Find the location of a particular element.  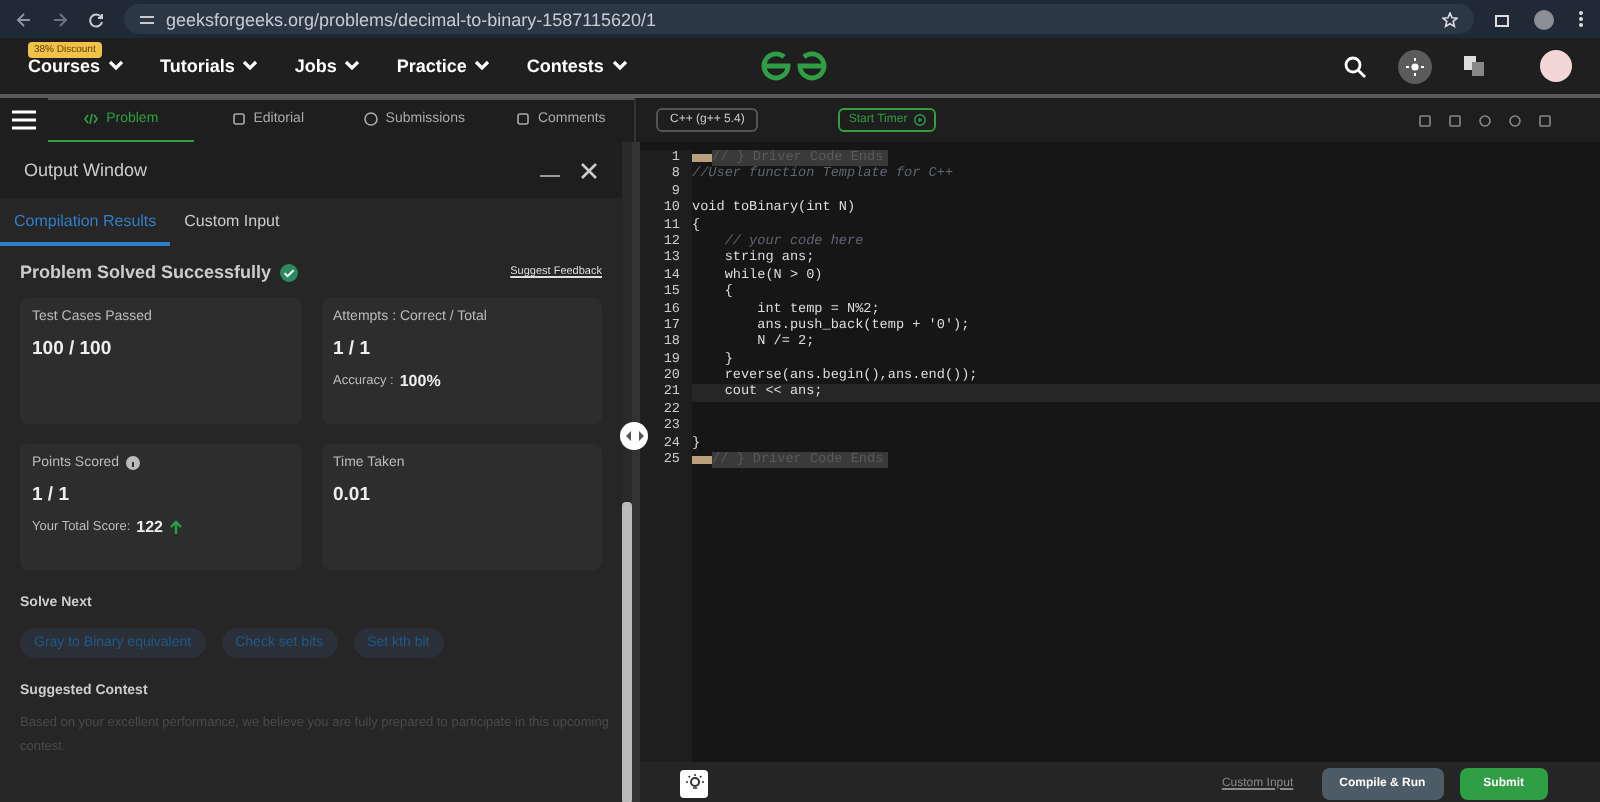

scrollbar is located at coordinates (627, 472).